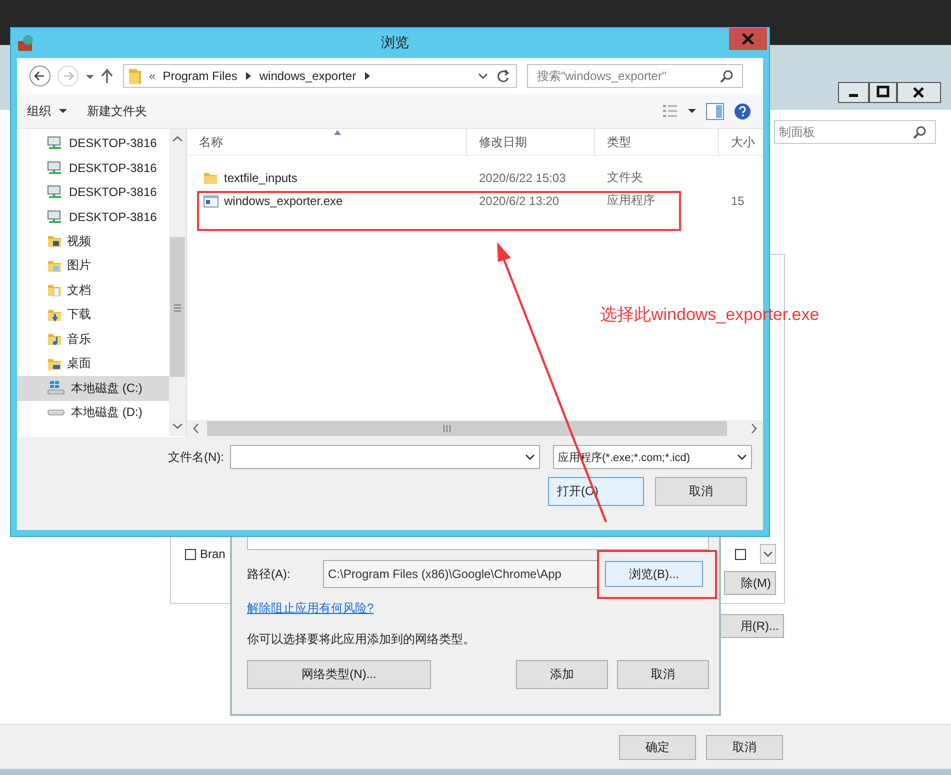  Describe the element at coordinates (768, 554) in the screenshot. I see `scroll-down-button` at that location.